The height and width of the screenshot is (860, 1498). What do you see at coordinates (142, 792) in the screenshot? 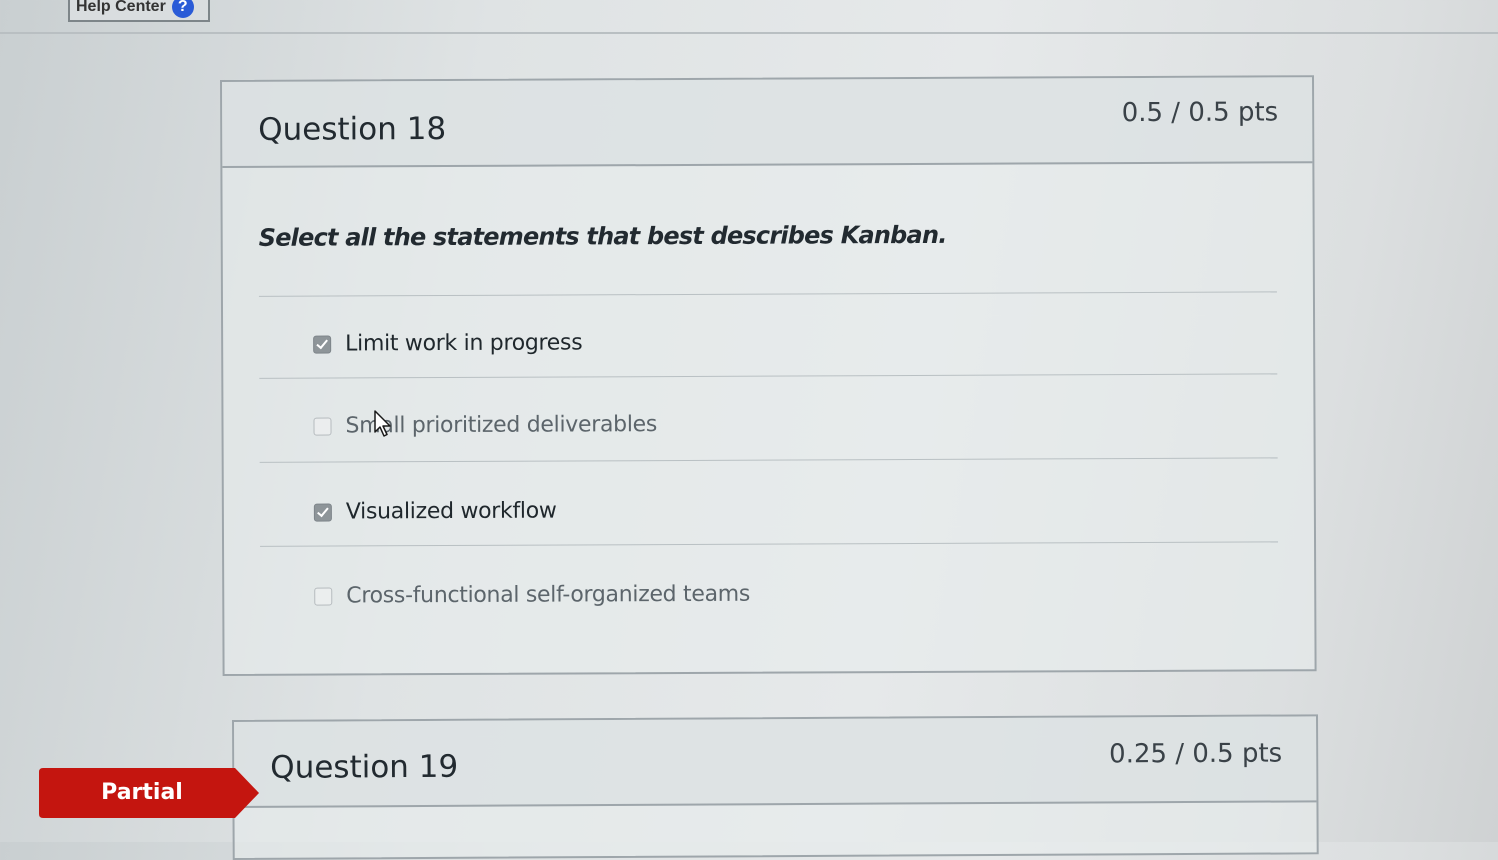
I see `partial-status-label: Partial` at bounding box center [142, 792].